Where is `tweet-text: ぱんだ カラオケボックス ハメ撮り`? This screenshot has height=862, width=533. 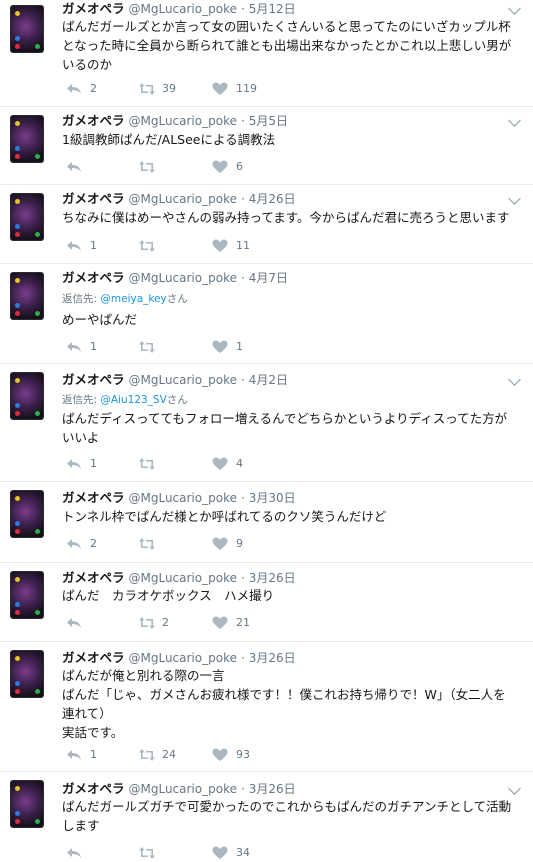 tweet-text: ぱんだ カラオケボックス ハメ撮り is located at coordinates (292, 595).